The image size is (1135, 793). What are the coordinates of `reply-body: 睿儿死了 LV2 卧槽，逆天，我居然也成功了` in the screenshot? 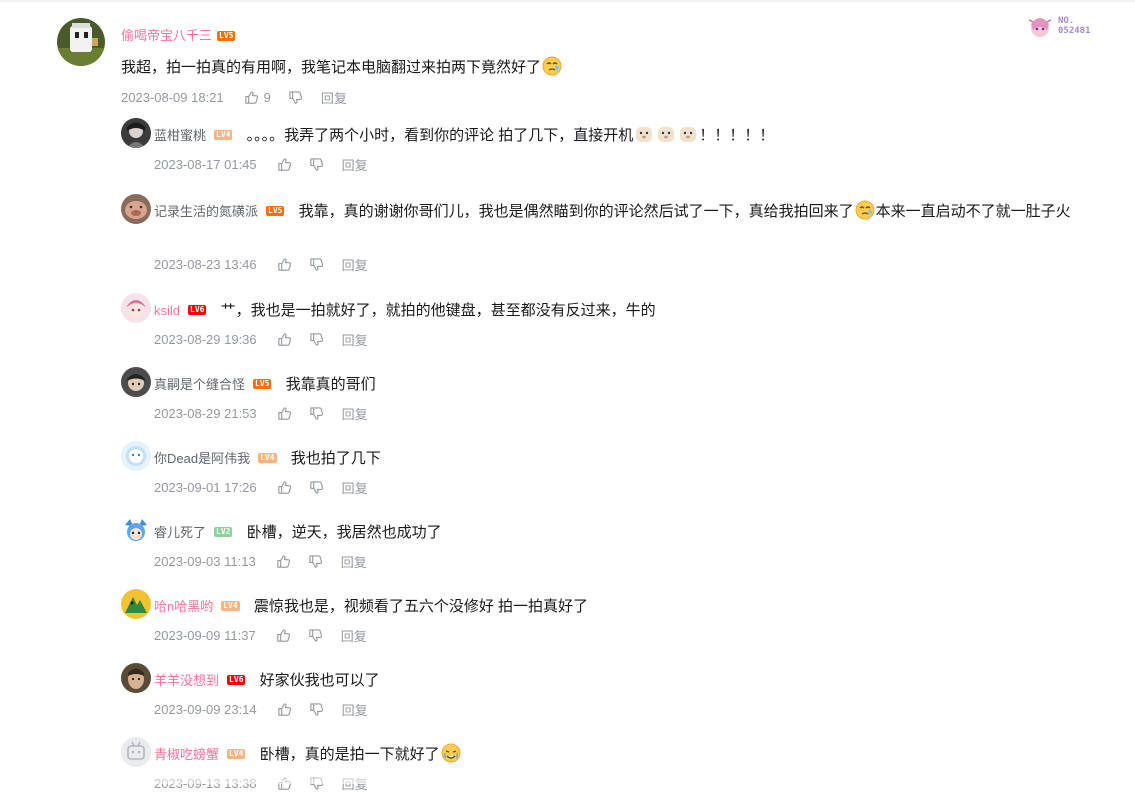 It's located at (629, 533).